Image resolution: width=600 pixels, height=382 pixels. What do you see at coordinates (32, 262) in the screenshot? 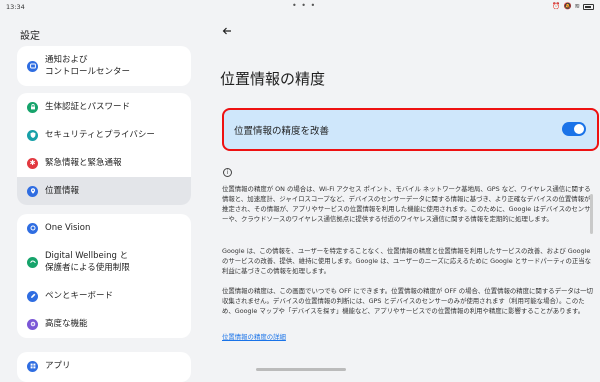
I see `wellbeing-icon` at bounding box center [32, 262].